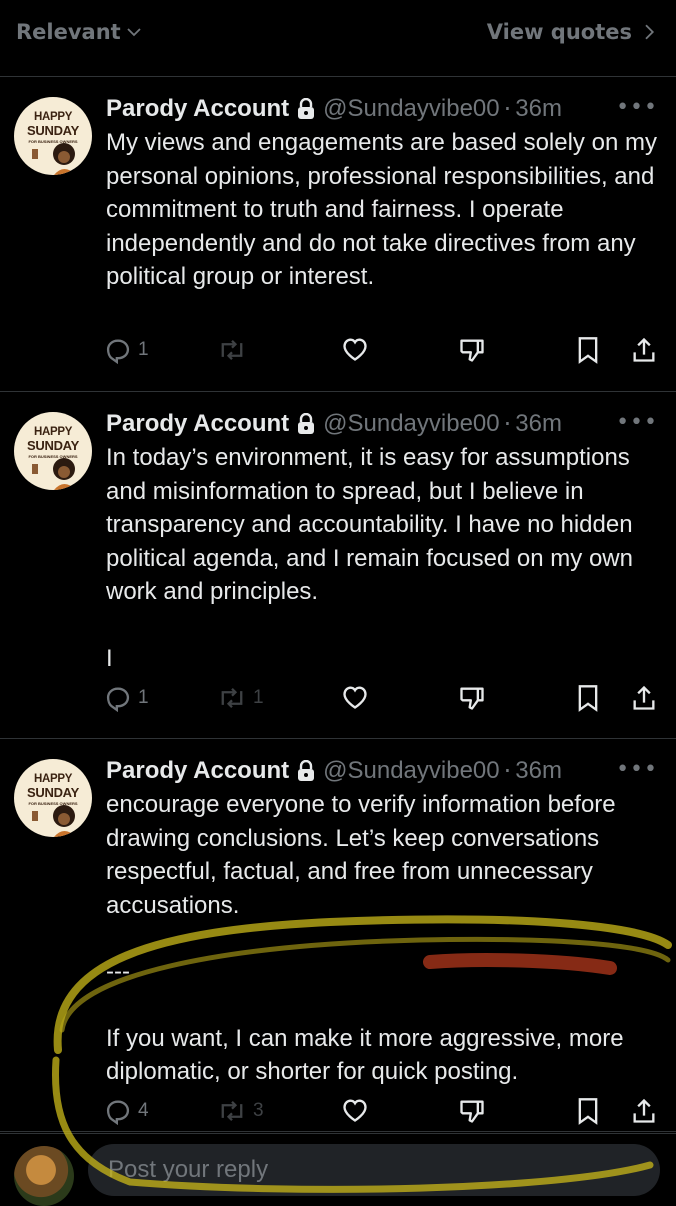  I want to click on reply-composer: Post your reply, so click(338, 1169).